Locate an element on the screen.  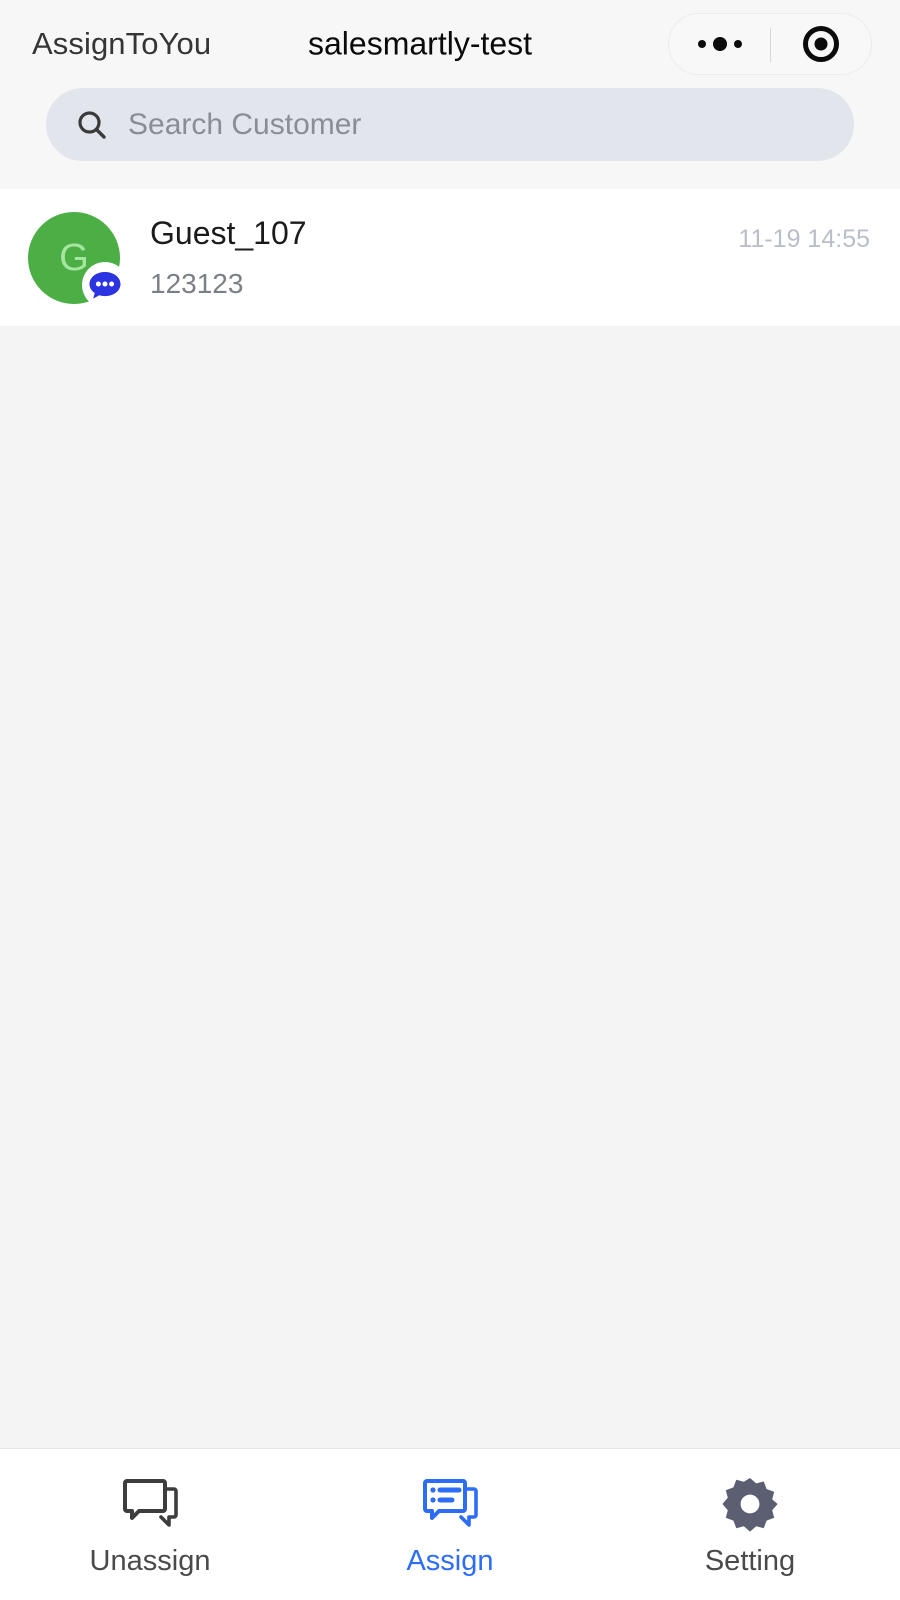
target-circle-icon is located at coordinates (820, 44).